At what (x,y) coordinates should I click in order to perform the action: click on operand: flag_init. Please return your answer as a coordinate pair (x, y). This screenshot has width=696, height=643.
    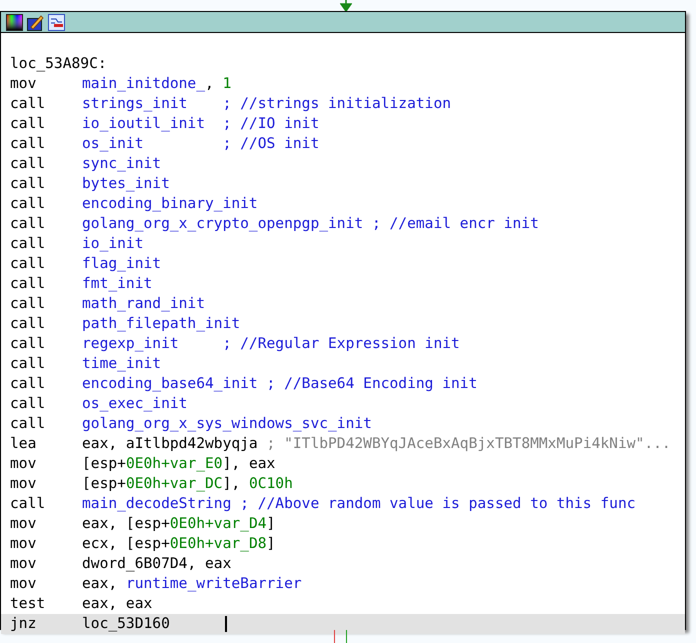
    Looking at the image, I should click on (122, 264).